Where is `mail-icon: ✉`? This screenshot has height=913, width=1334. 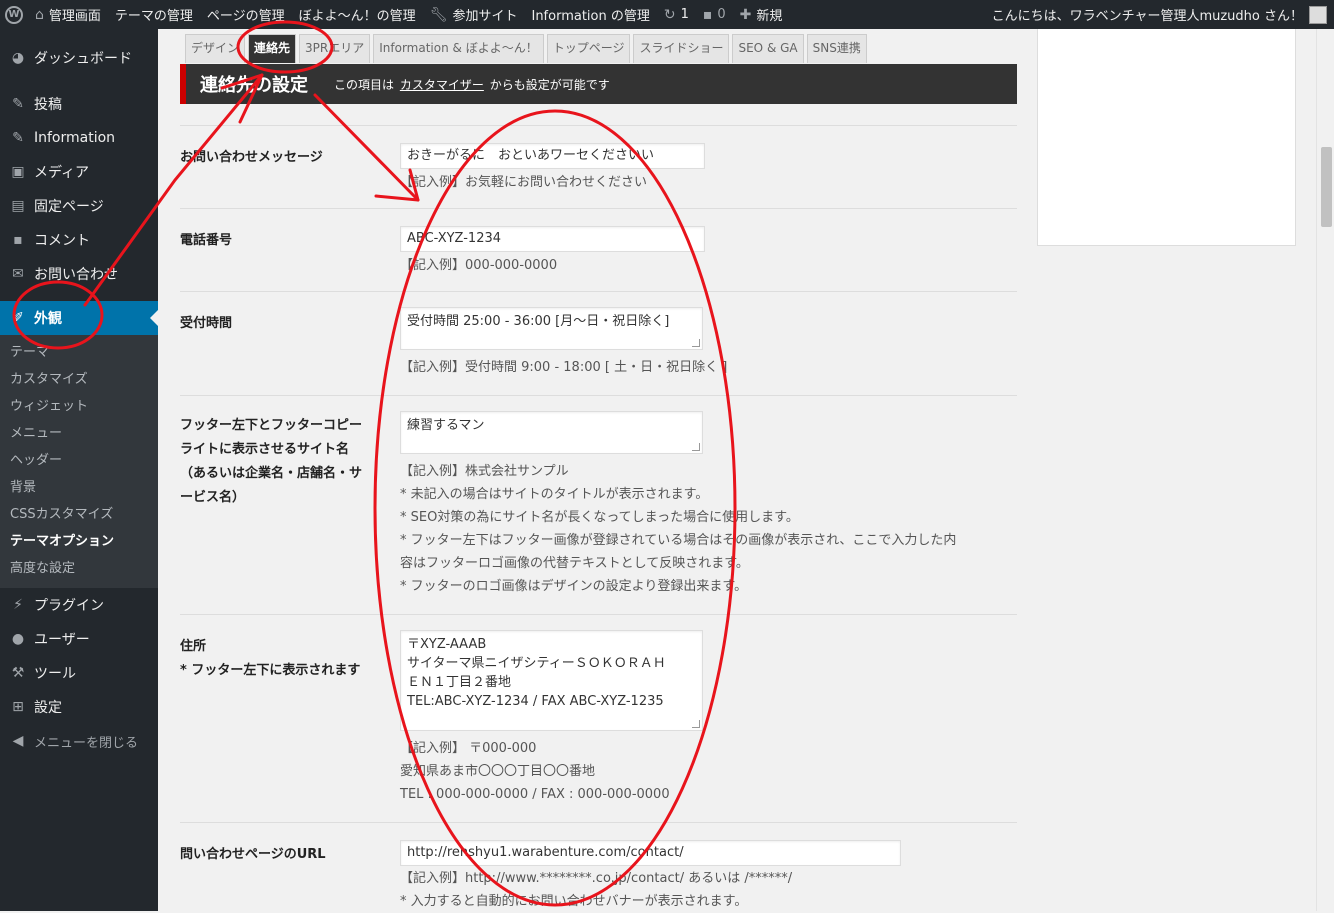
mail-icon: ✉ is located at coordinates (18, 274).